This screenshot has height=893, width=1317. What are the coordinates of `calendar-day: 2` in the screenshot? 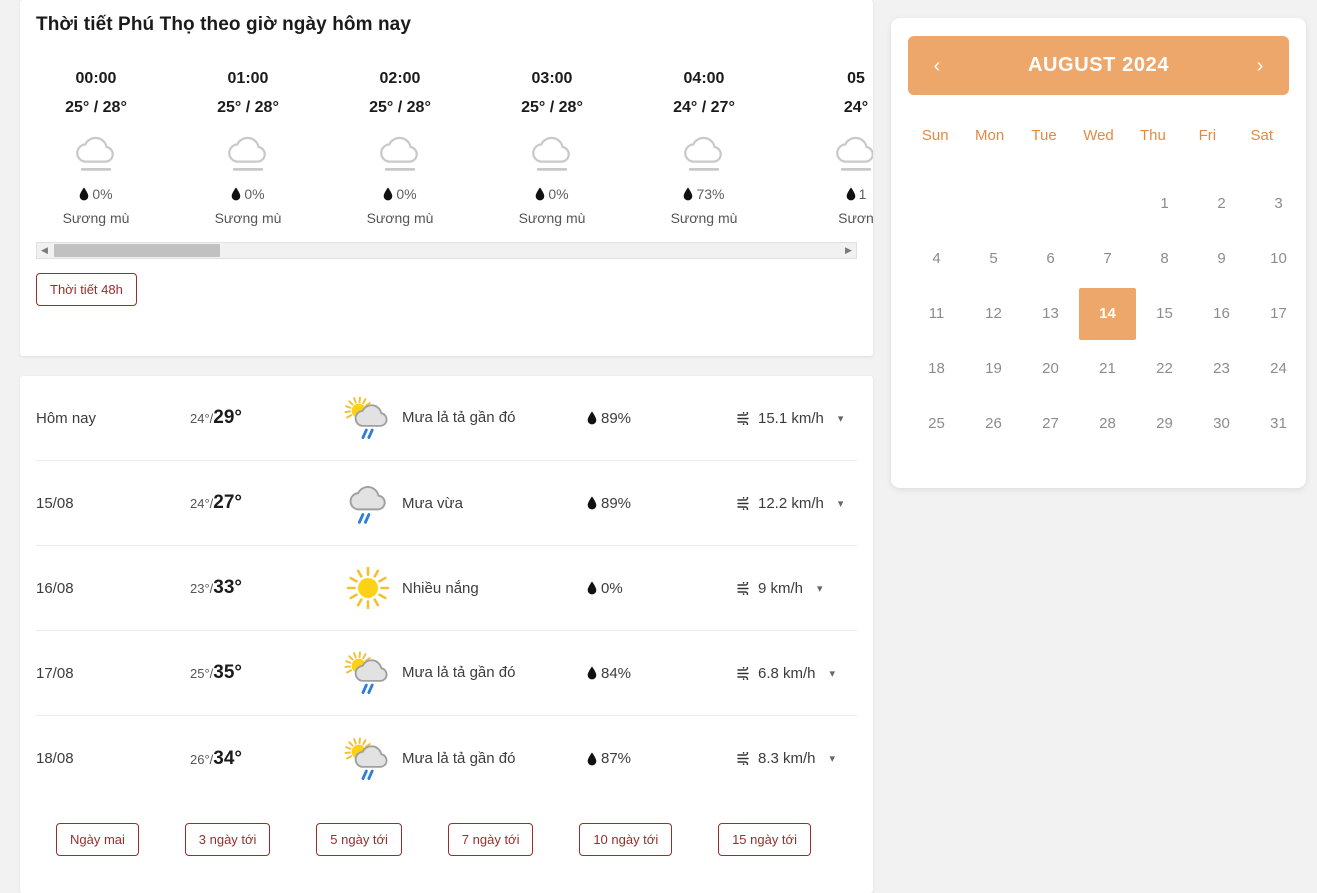 It's located at (1221, 203).